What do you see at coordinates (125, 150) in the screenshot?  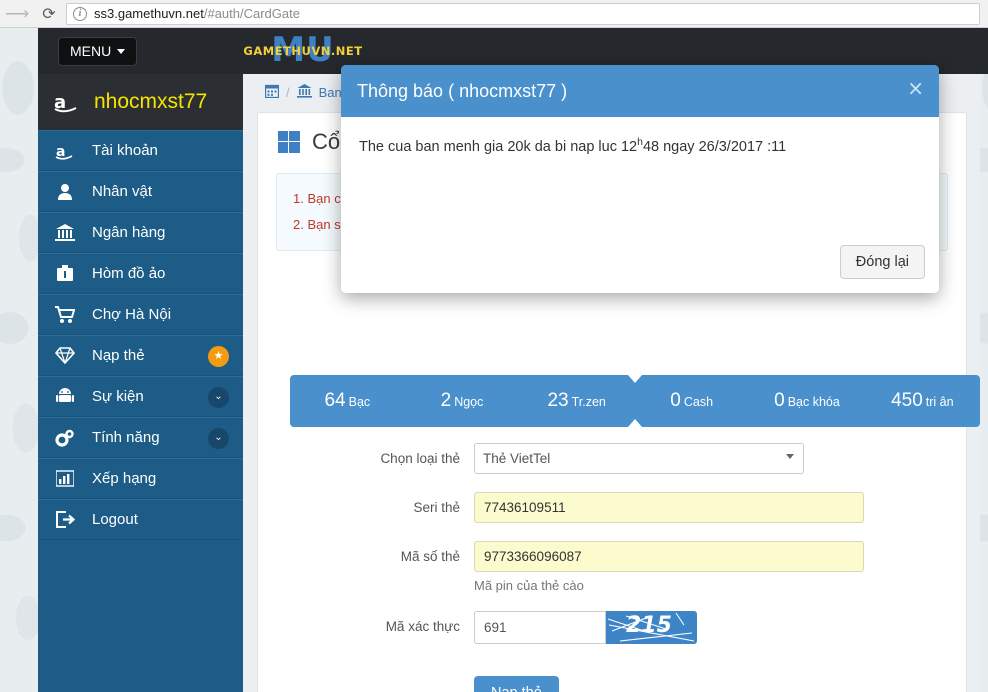 I see `sidebar-item-label: Tài khoản` at bounding box center [125, 150].